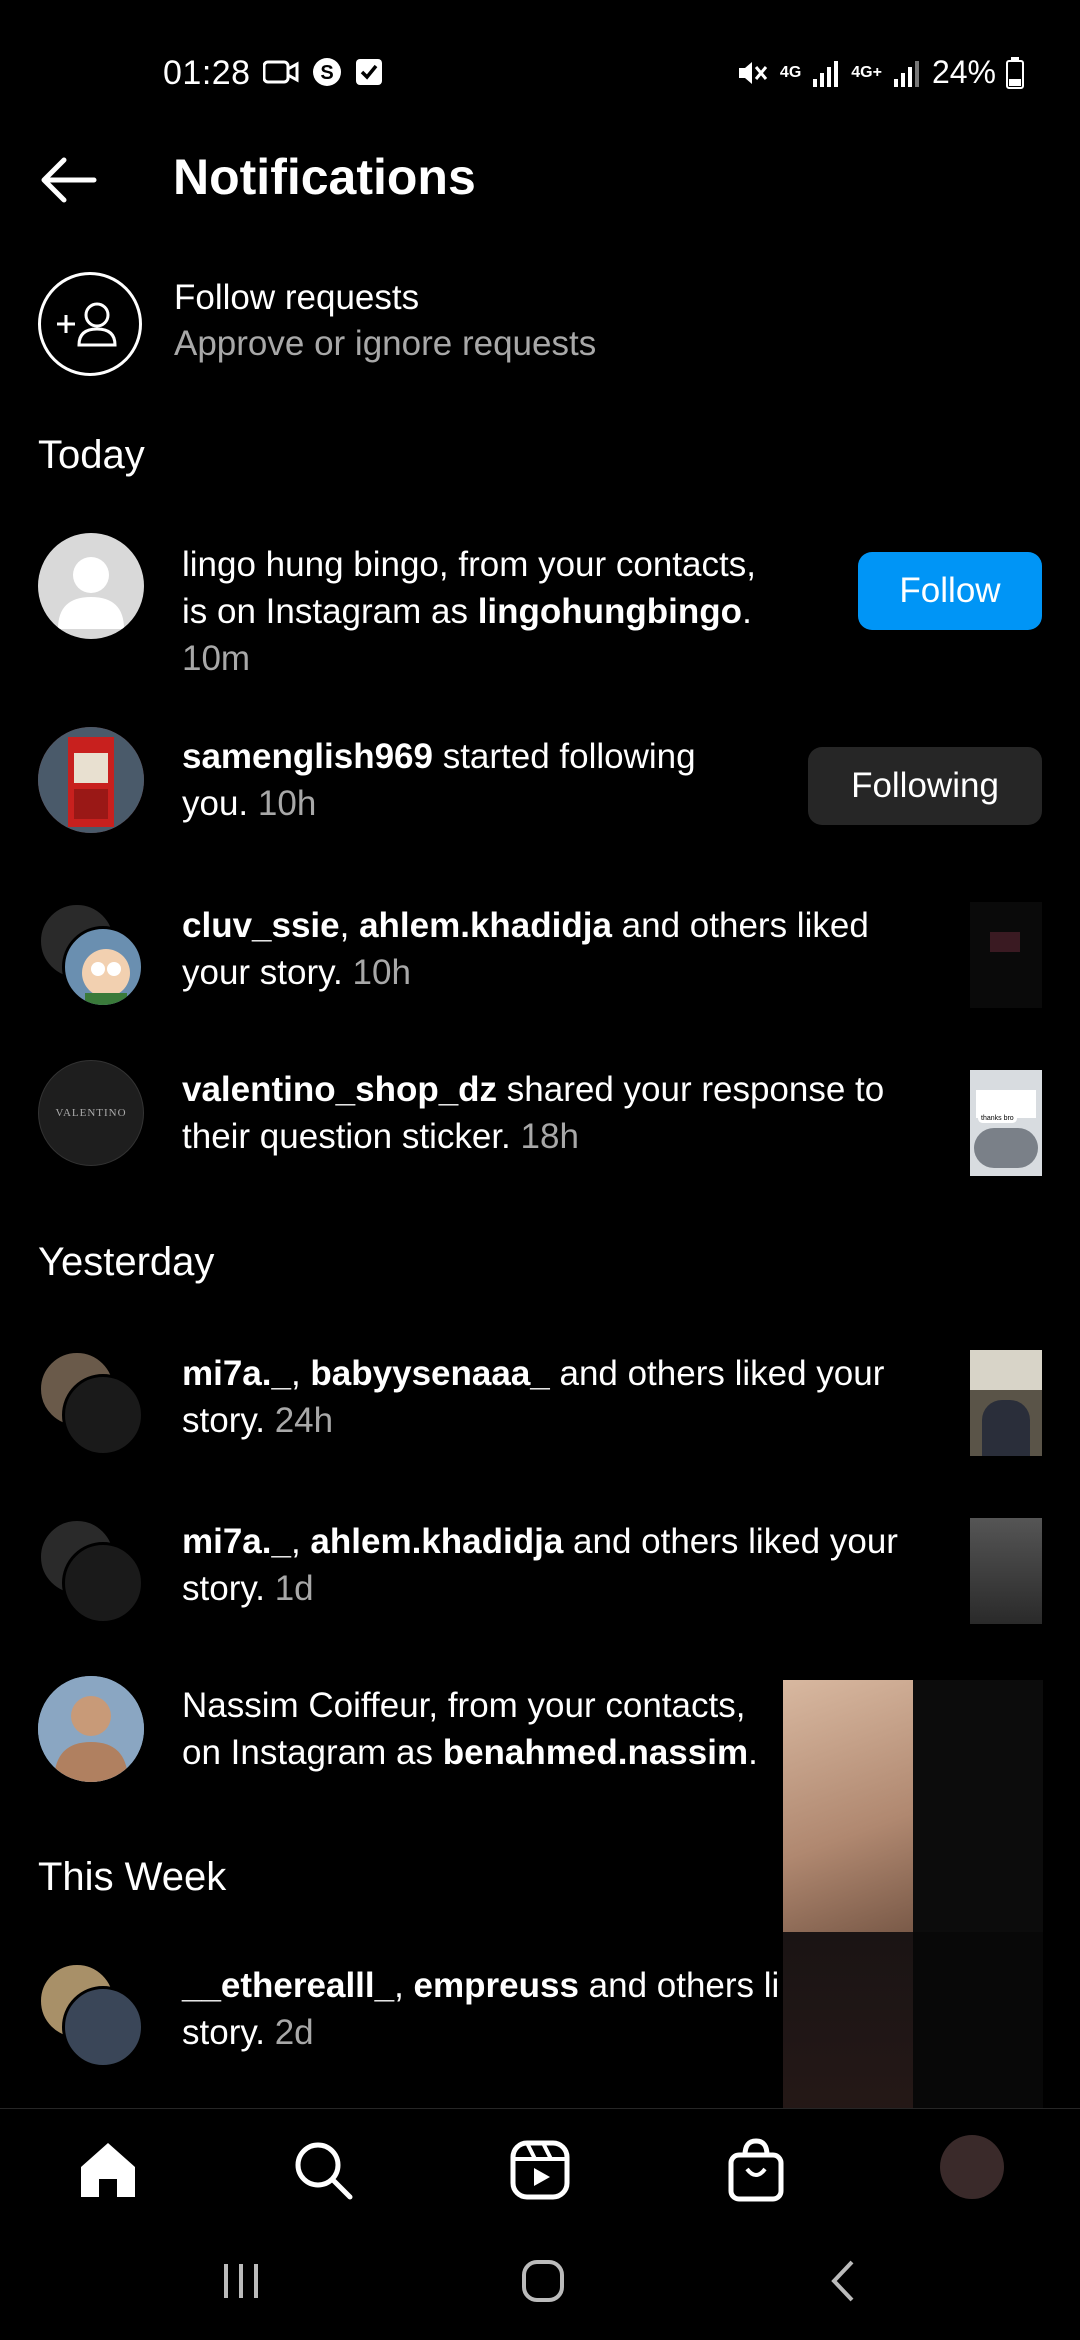 The image size is (1080, 2340). Describe the element at coordinates (294, 2032) in the screenshot. I see `timestamp: 2d` at that location.